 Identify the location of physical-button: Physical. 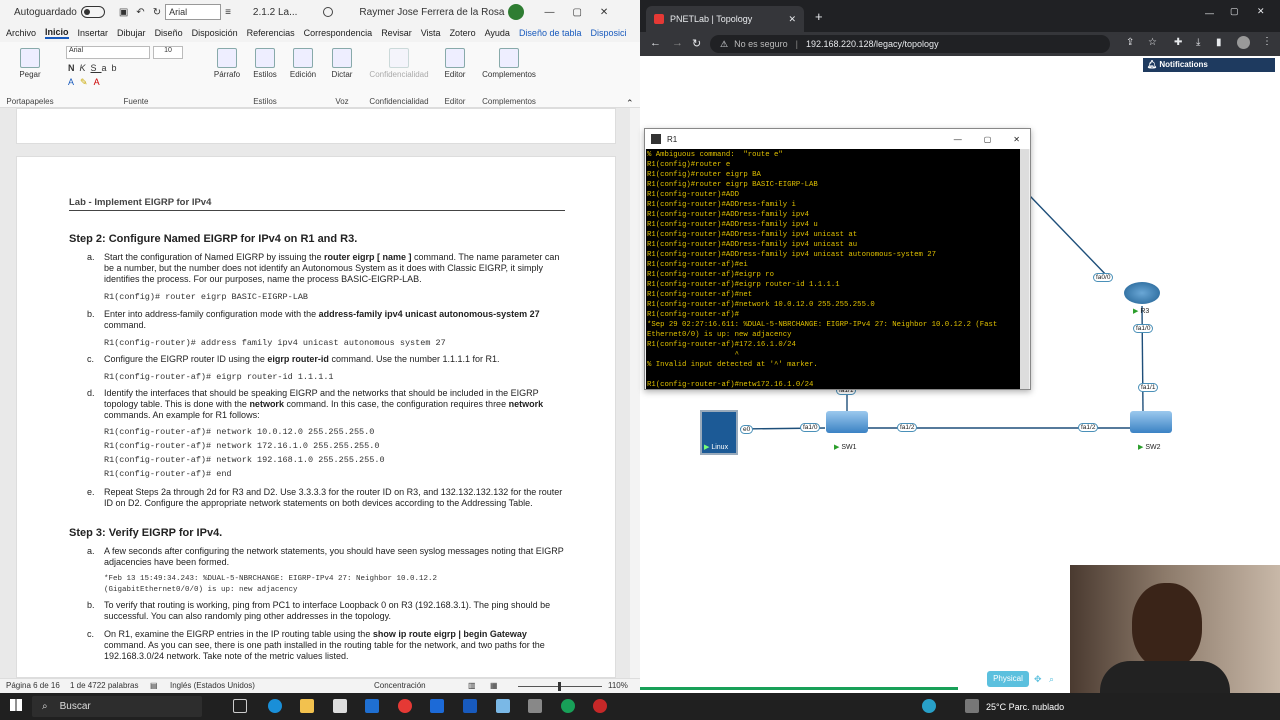
(1008, 679).